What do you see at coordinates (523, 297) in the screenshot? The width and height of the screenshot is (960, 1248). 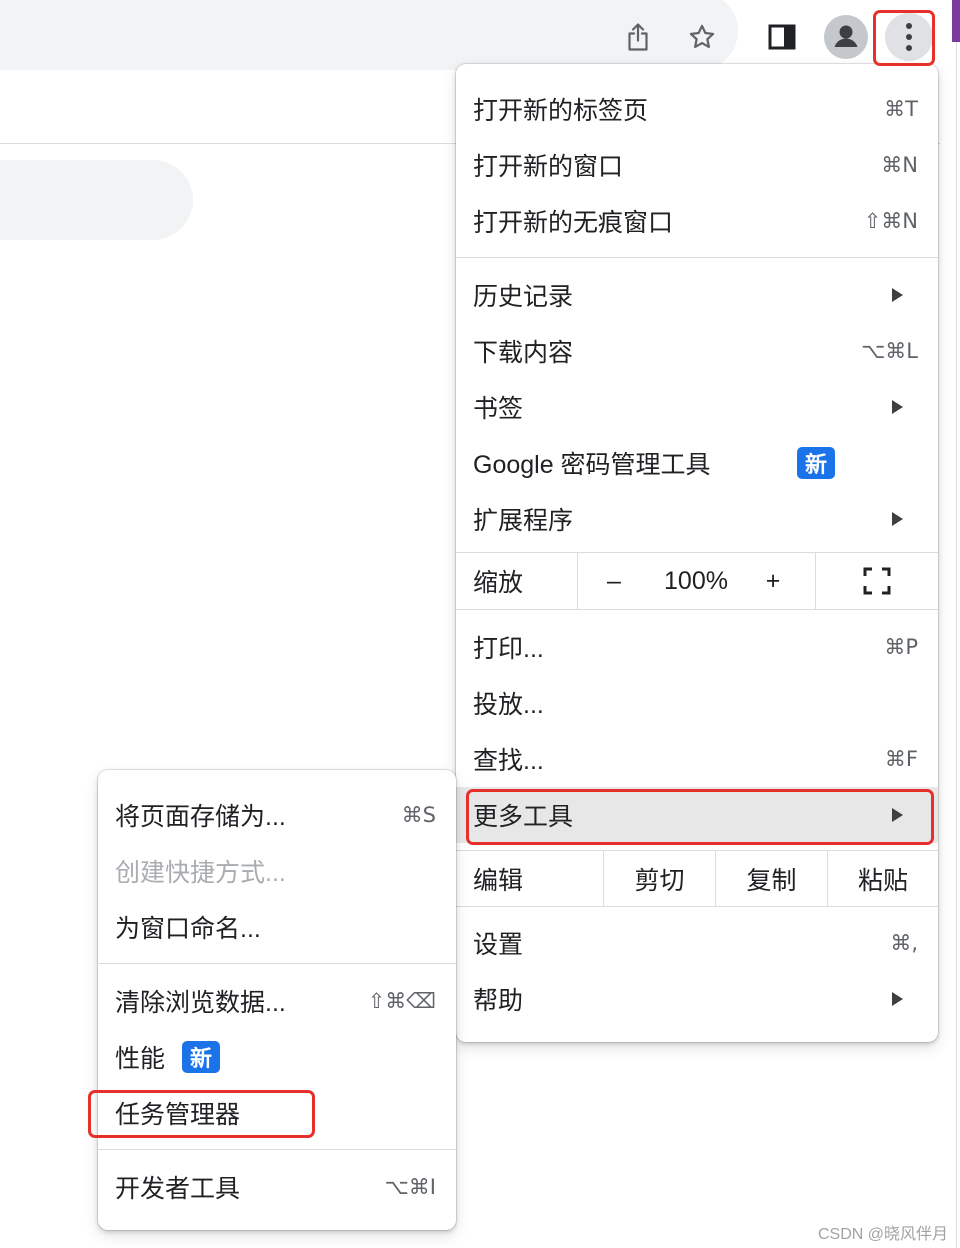 I see `menu-item-label: 历史记录` at bounding box center [523, 297].